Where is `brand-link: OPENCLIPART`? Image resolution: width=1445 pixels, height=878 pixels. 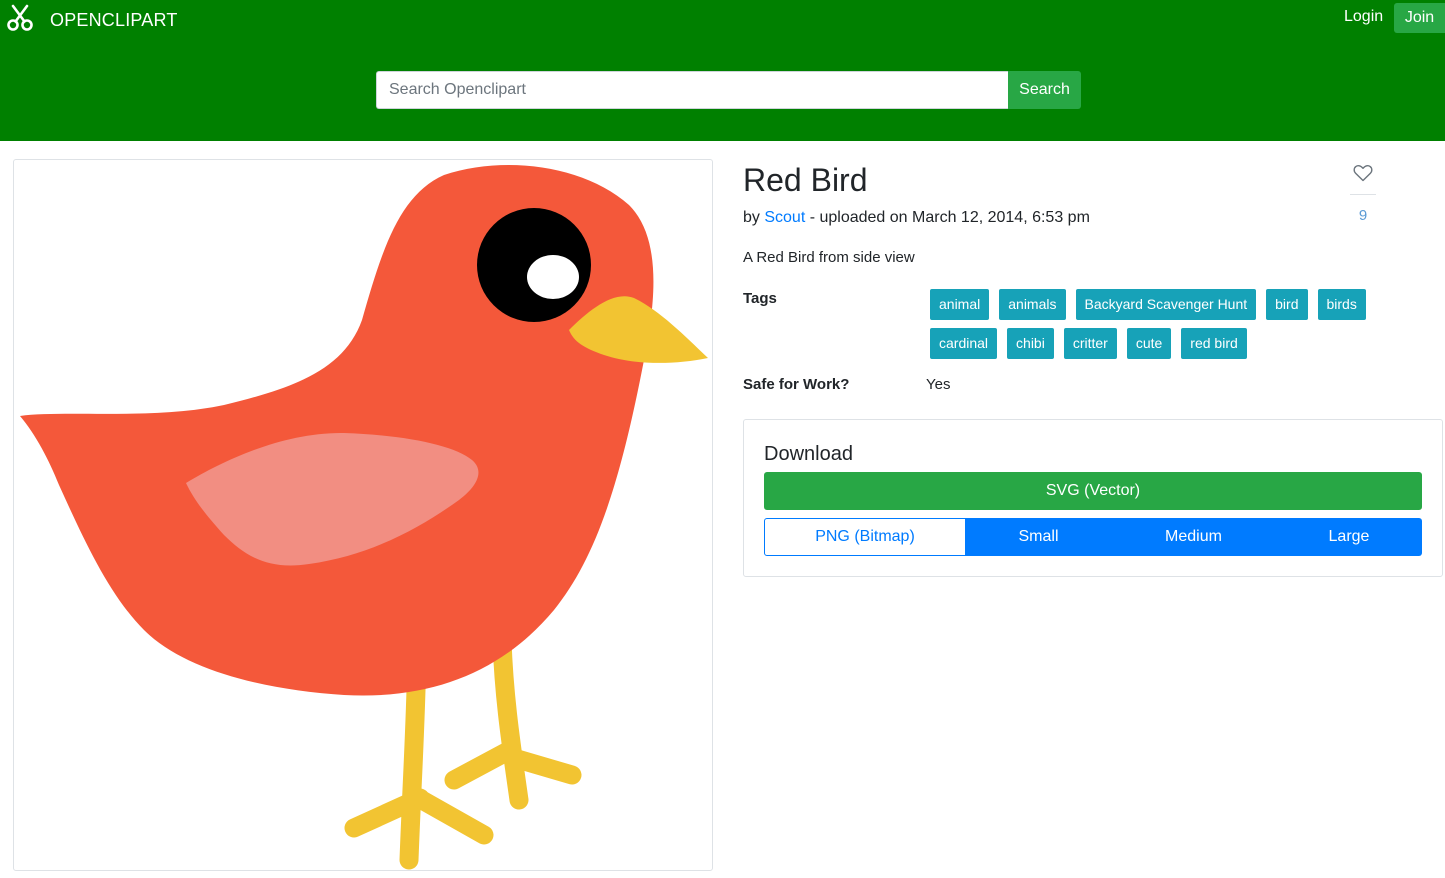 brand-link: OPENCLIPART is located at coordinates (92, 20).